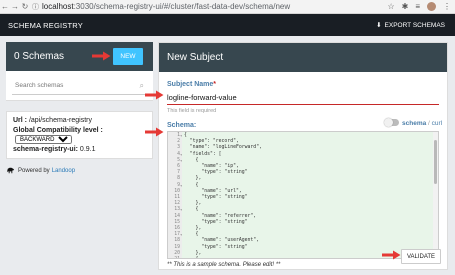 The width and height of the screenshot is (455, 275). What do you see at coordinates (60, 120) in the screenshot?
I see `url-value: /api/schema-registry` at bounding box center [60, 120].